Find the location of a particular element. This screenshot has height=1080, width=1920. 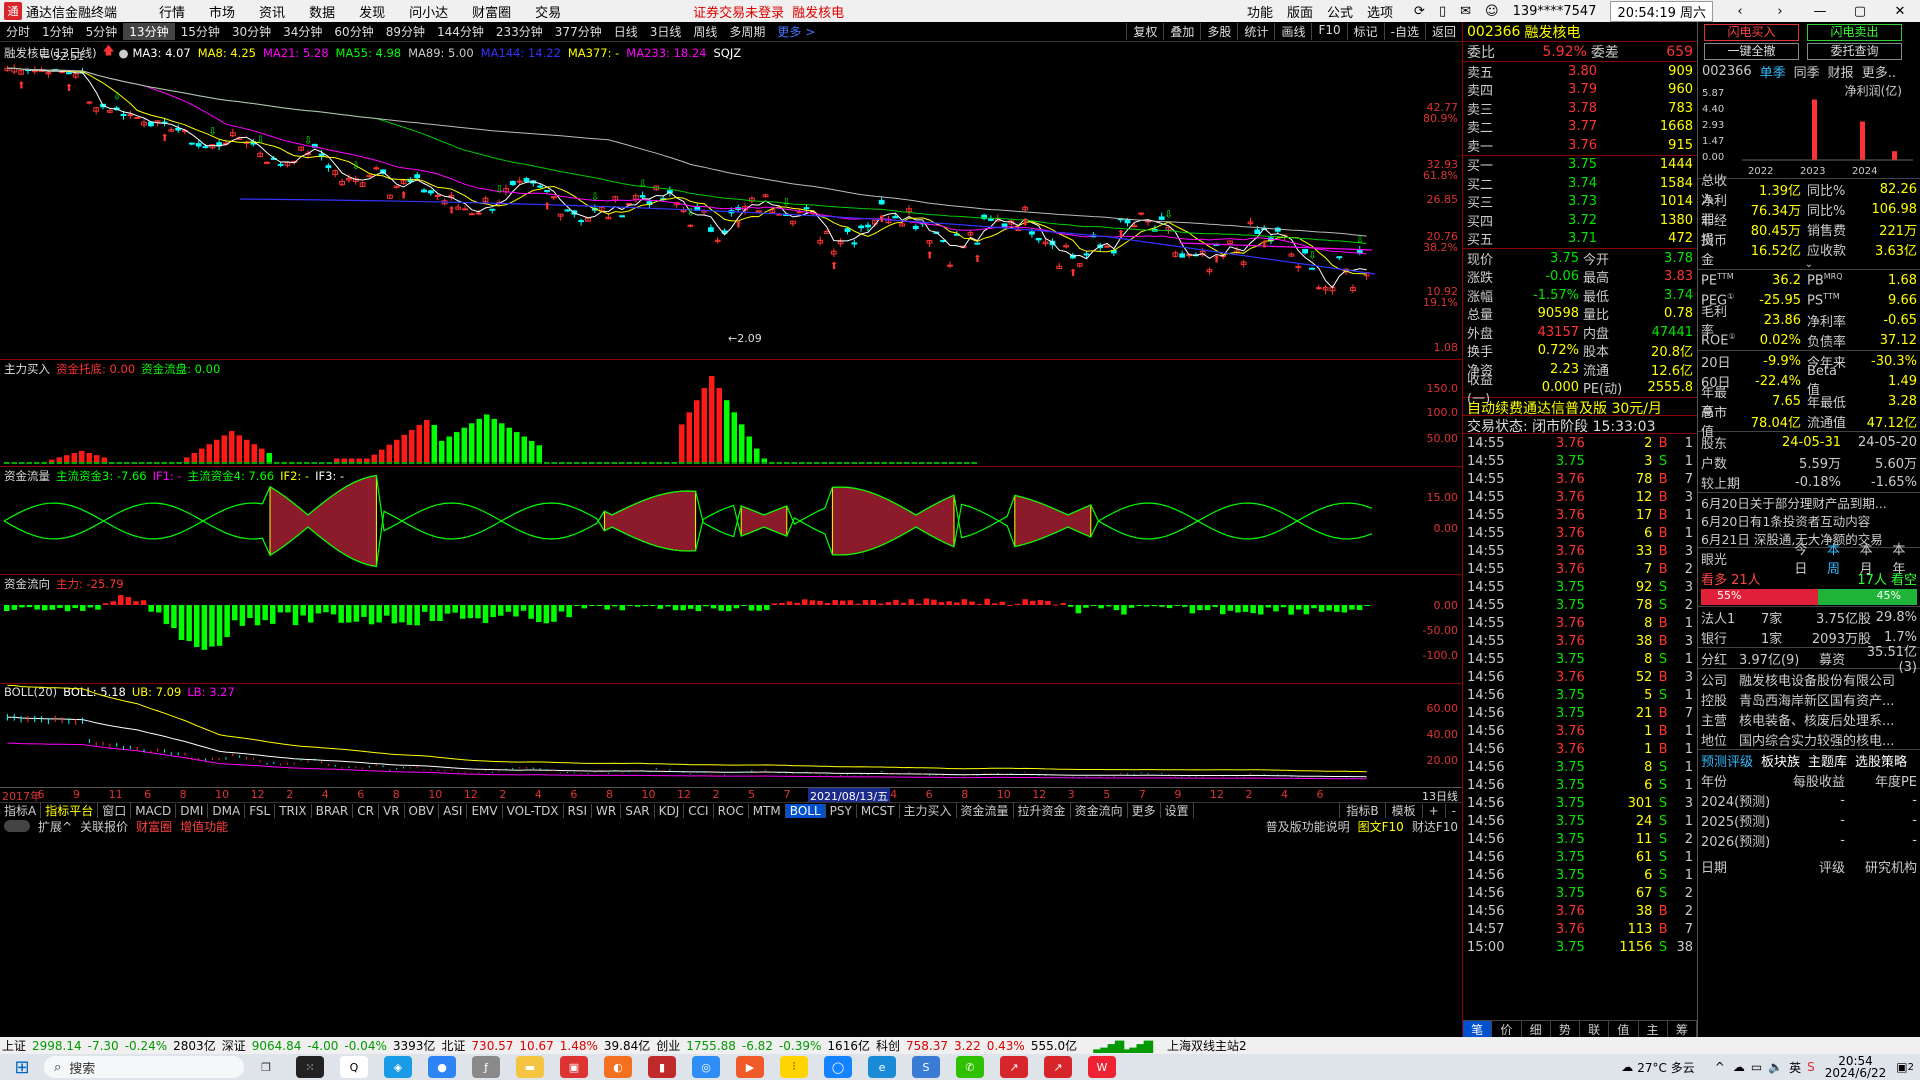

finance-tab-2: 同季 is located at coordinates (1807, 71).